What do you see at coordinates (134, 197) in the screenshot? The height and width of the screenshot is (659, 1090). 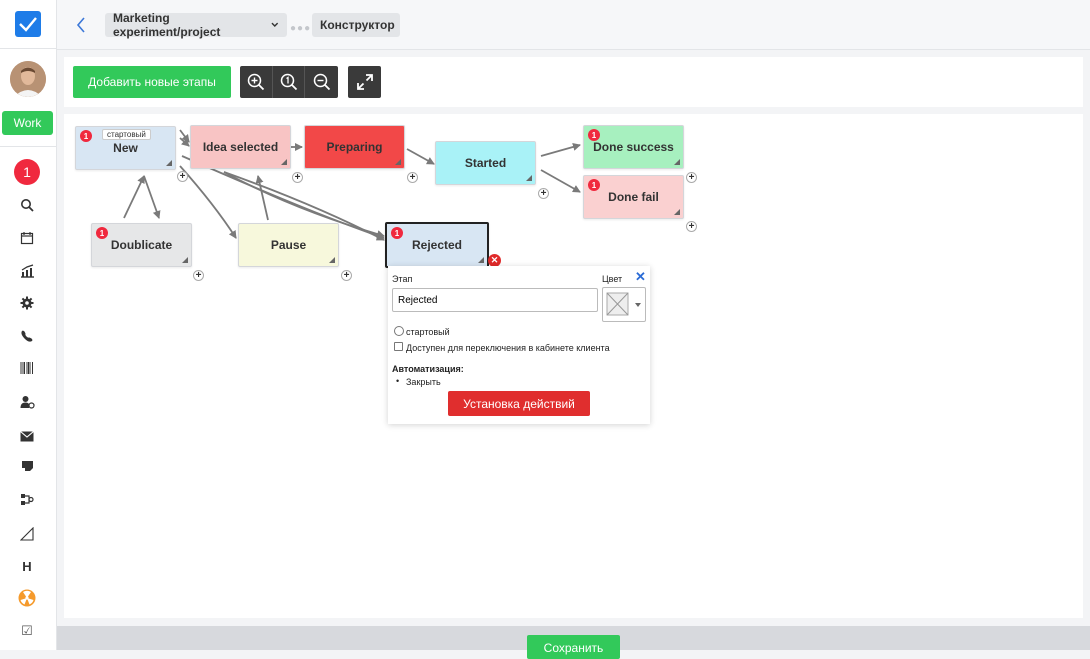 I see `edge-dup-new` at bounding box center [134, 197].